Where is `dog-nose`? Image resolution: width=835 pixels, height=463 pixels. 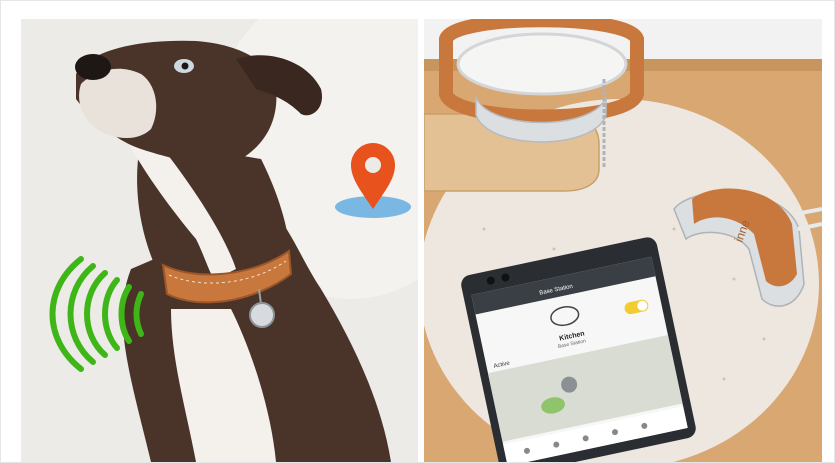 dog-nose is located at coordinates (93, 67).